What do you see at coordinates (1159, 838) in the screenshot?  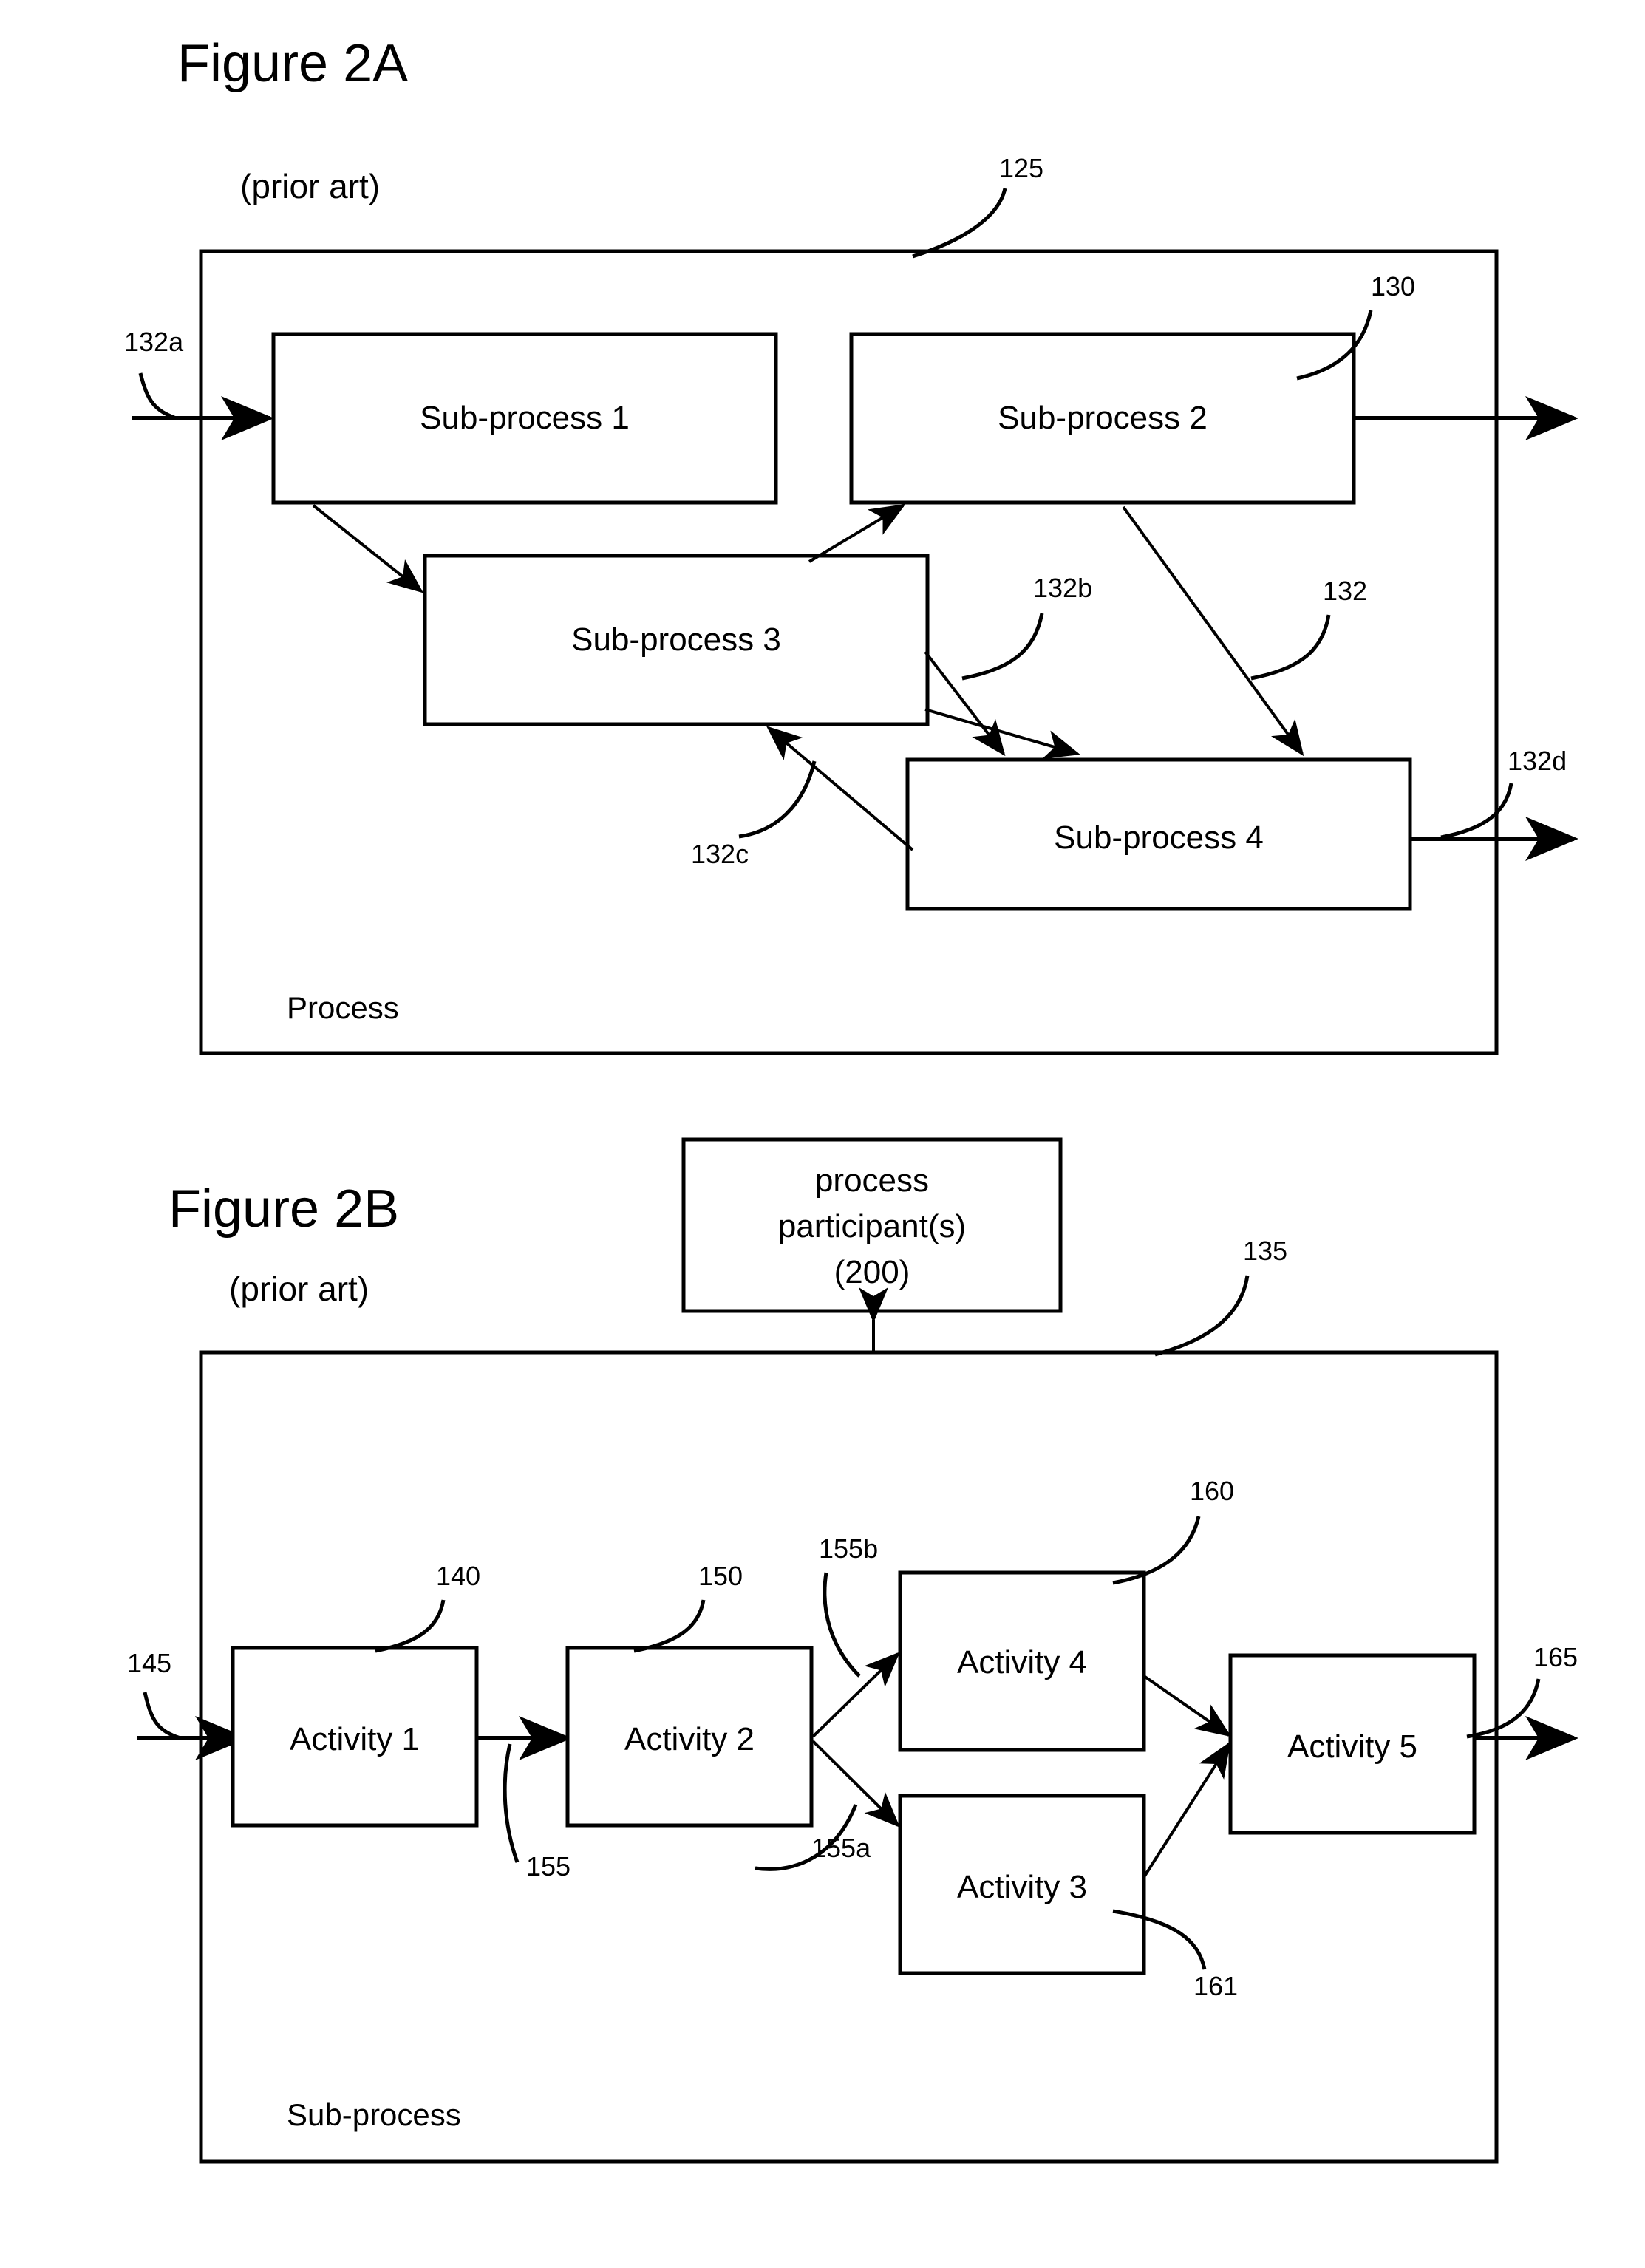 I see `sub-process-4-label: Sub-process 4` at bounding box center [1159, 838].